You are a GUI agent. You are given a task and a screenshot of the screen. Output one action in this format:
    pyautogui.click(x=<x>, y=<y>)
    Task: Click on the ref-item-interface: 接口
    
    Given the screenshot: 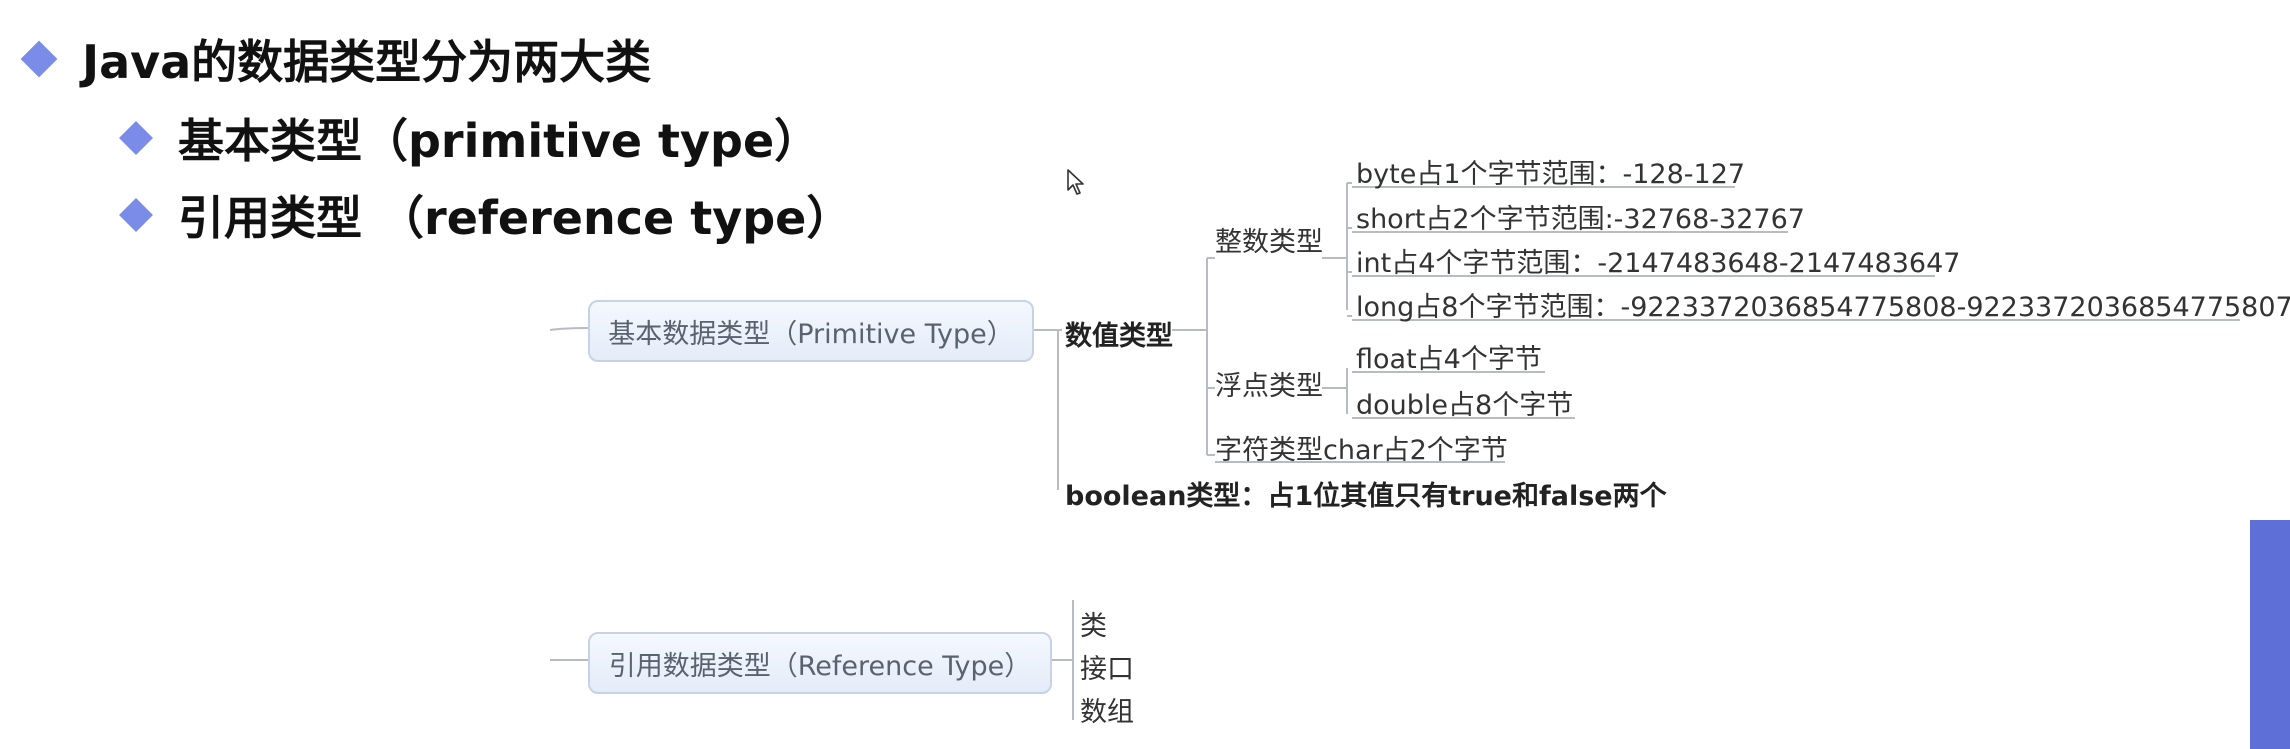 What is the action you would take?
    pyautogui.click(x=1107, y=669)
    